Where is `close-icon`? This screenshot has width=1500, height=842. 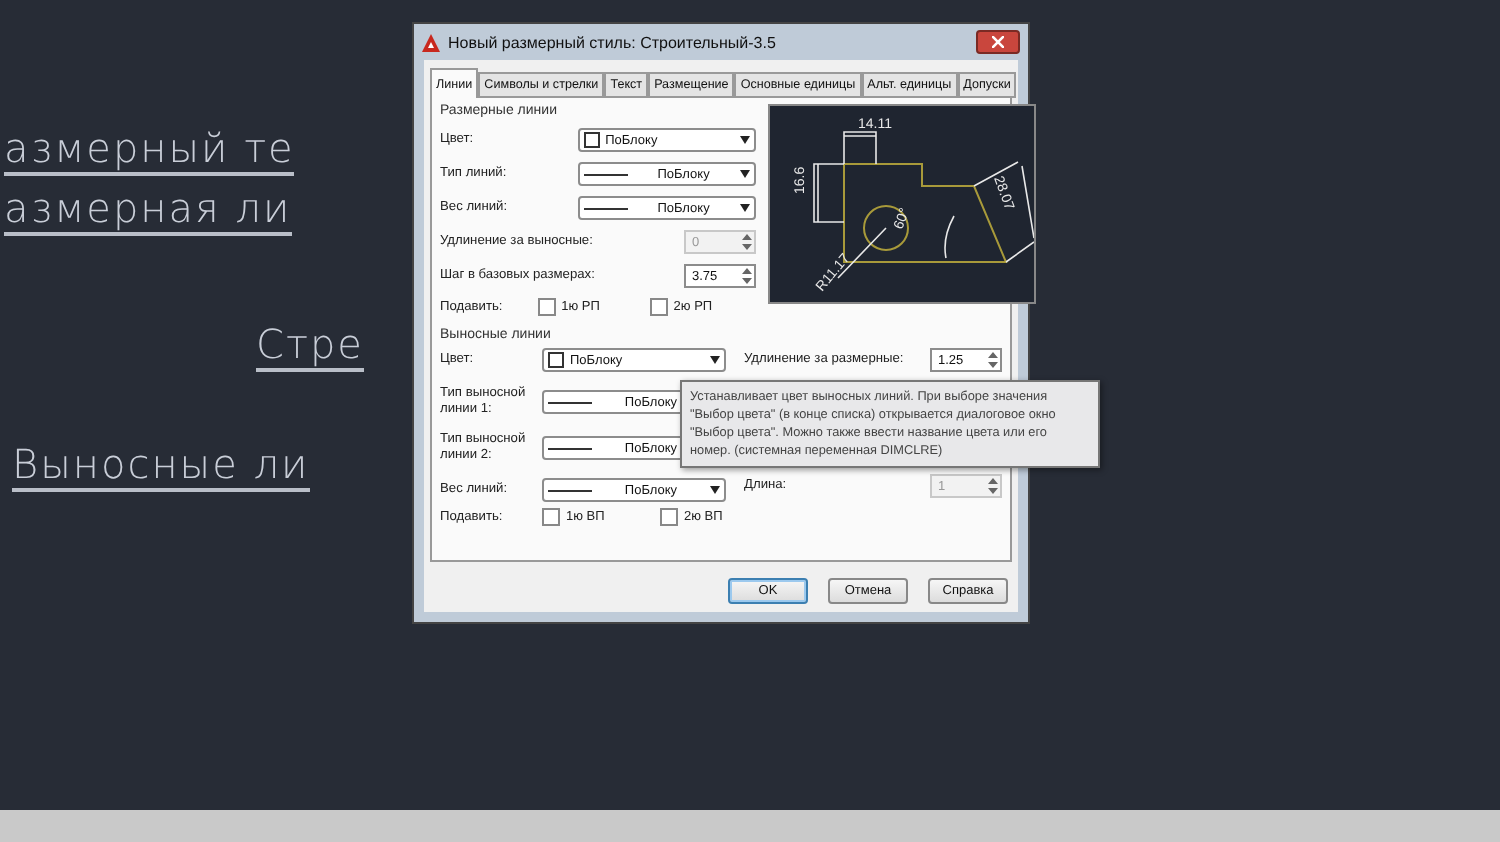 close-icon is located at coordinates (998, 42).